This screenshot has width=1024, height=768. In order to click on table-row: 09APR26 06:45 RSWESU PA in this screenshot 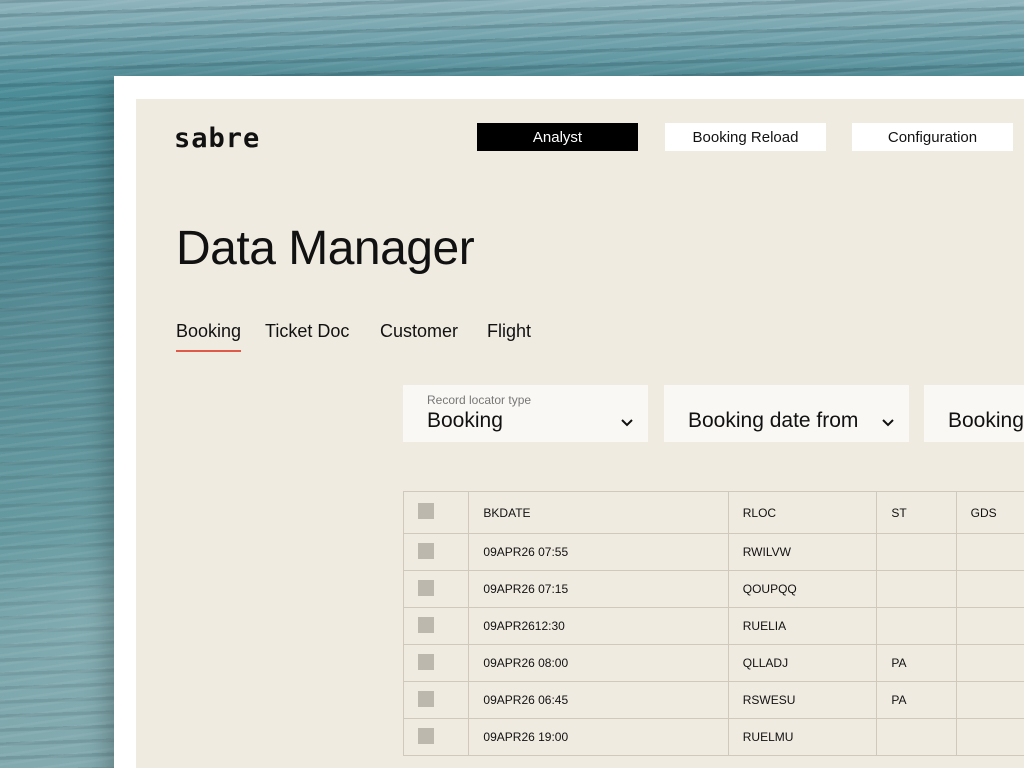, I will do `click(713, 700)`.